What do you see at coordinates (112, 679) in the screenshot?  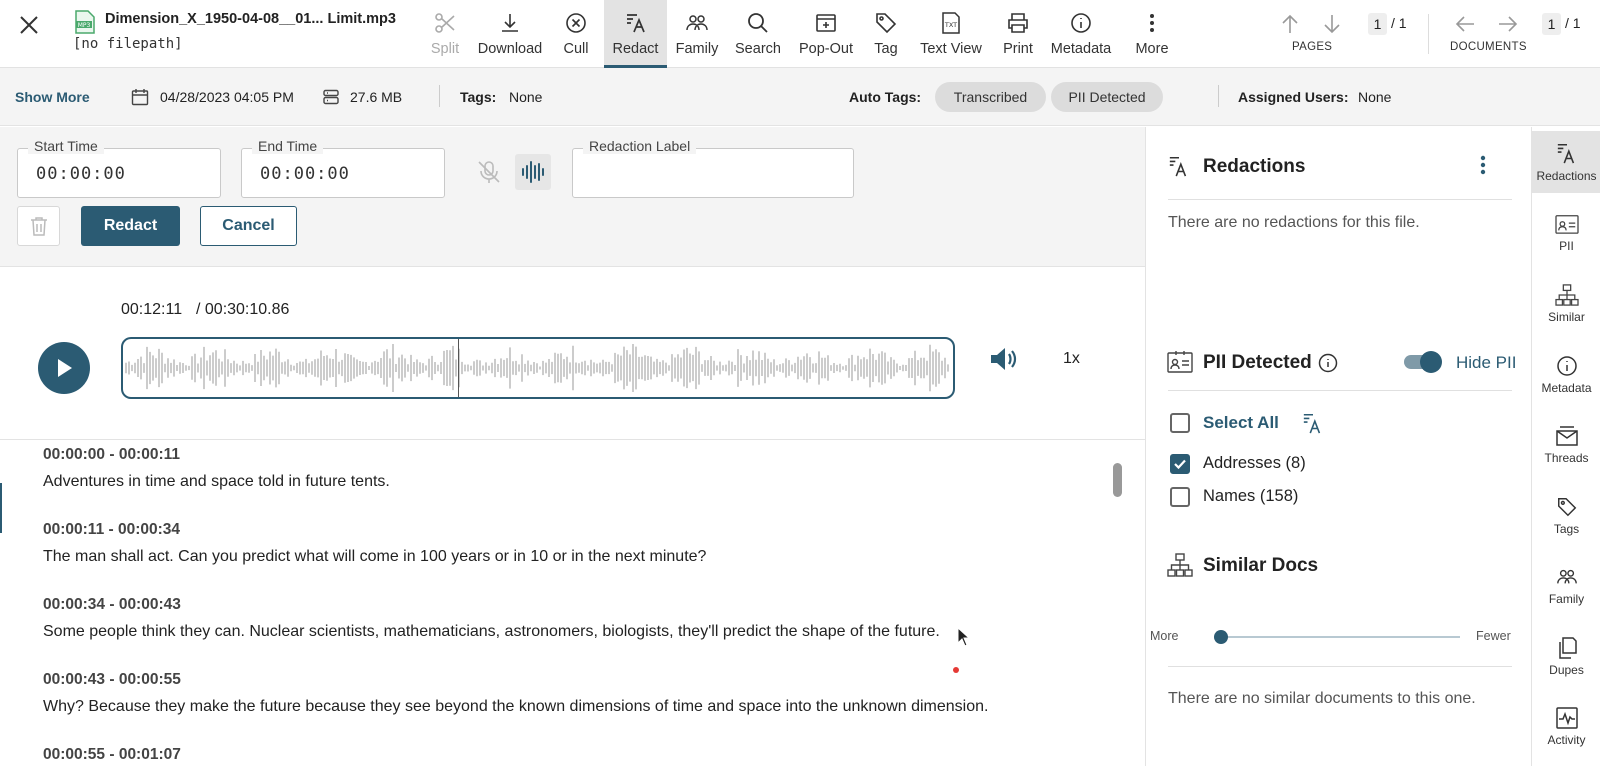 I see `segment-time: 00:00:43 - 00:00:55` at bounding box center [112, 679].